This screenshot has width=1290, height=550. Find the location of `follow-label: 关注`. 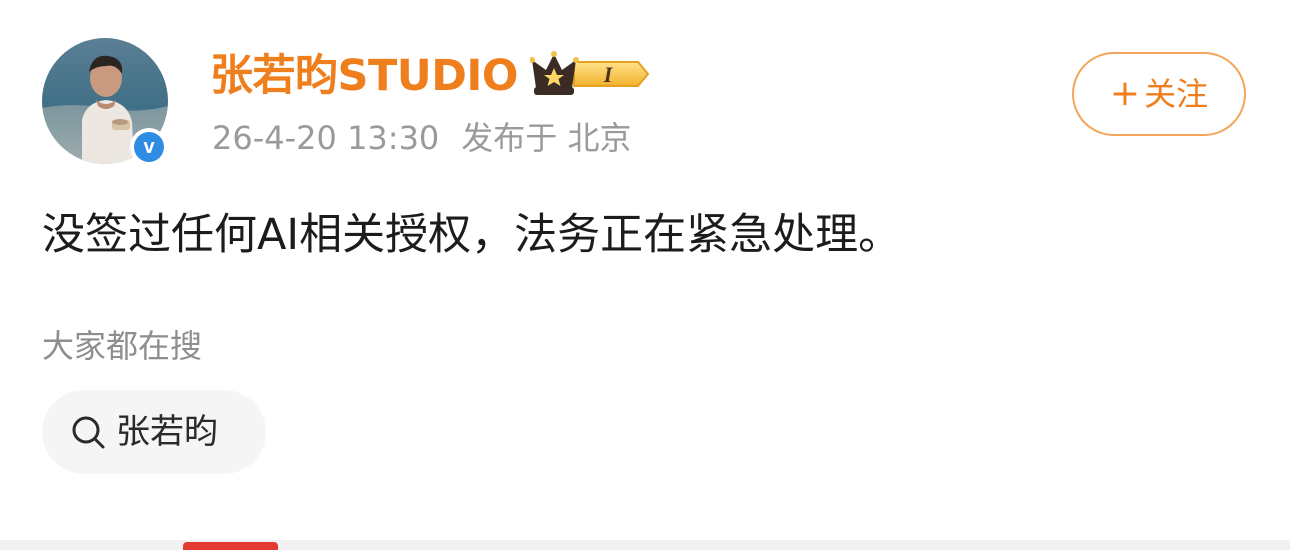

follow-label: 关注 is located at coordinates (1176, 94).